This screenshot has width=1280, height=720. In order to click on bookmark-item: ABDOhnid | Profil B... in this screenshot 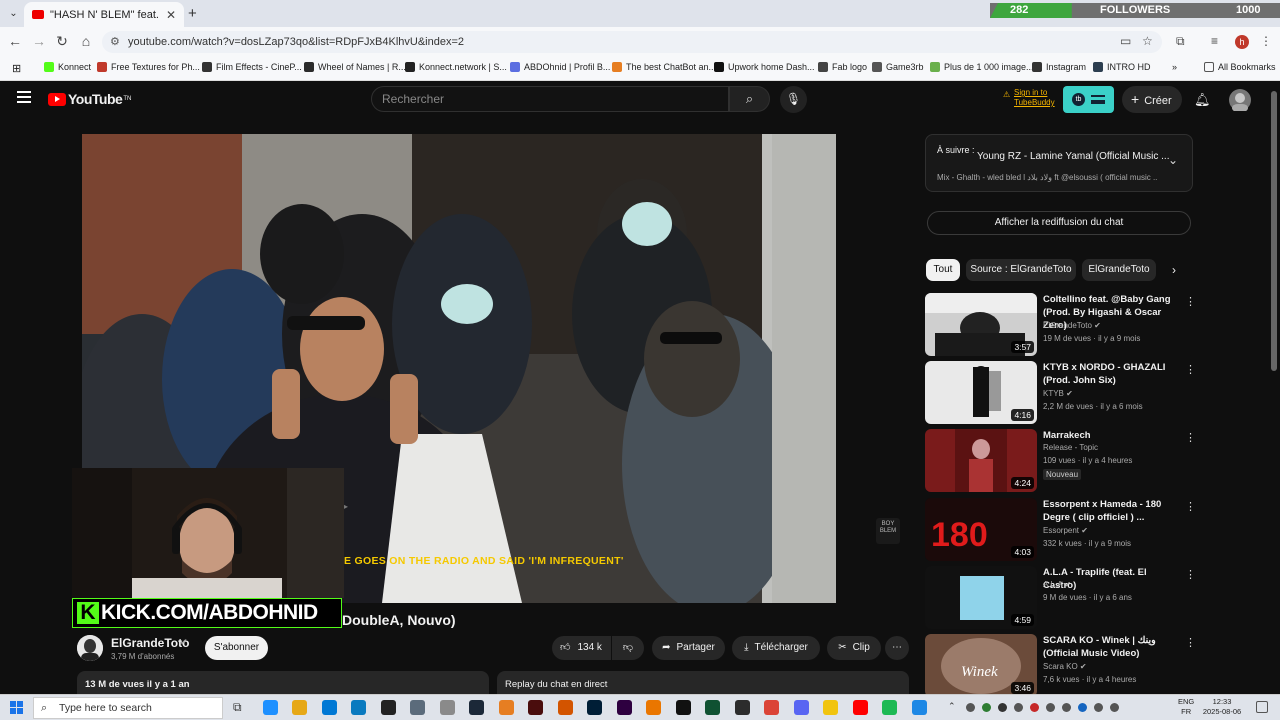, I will do `click(560, 67)`.